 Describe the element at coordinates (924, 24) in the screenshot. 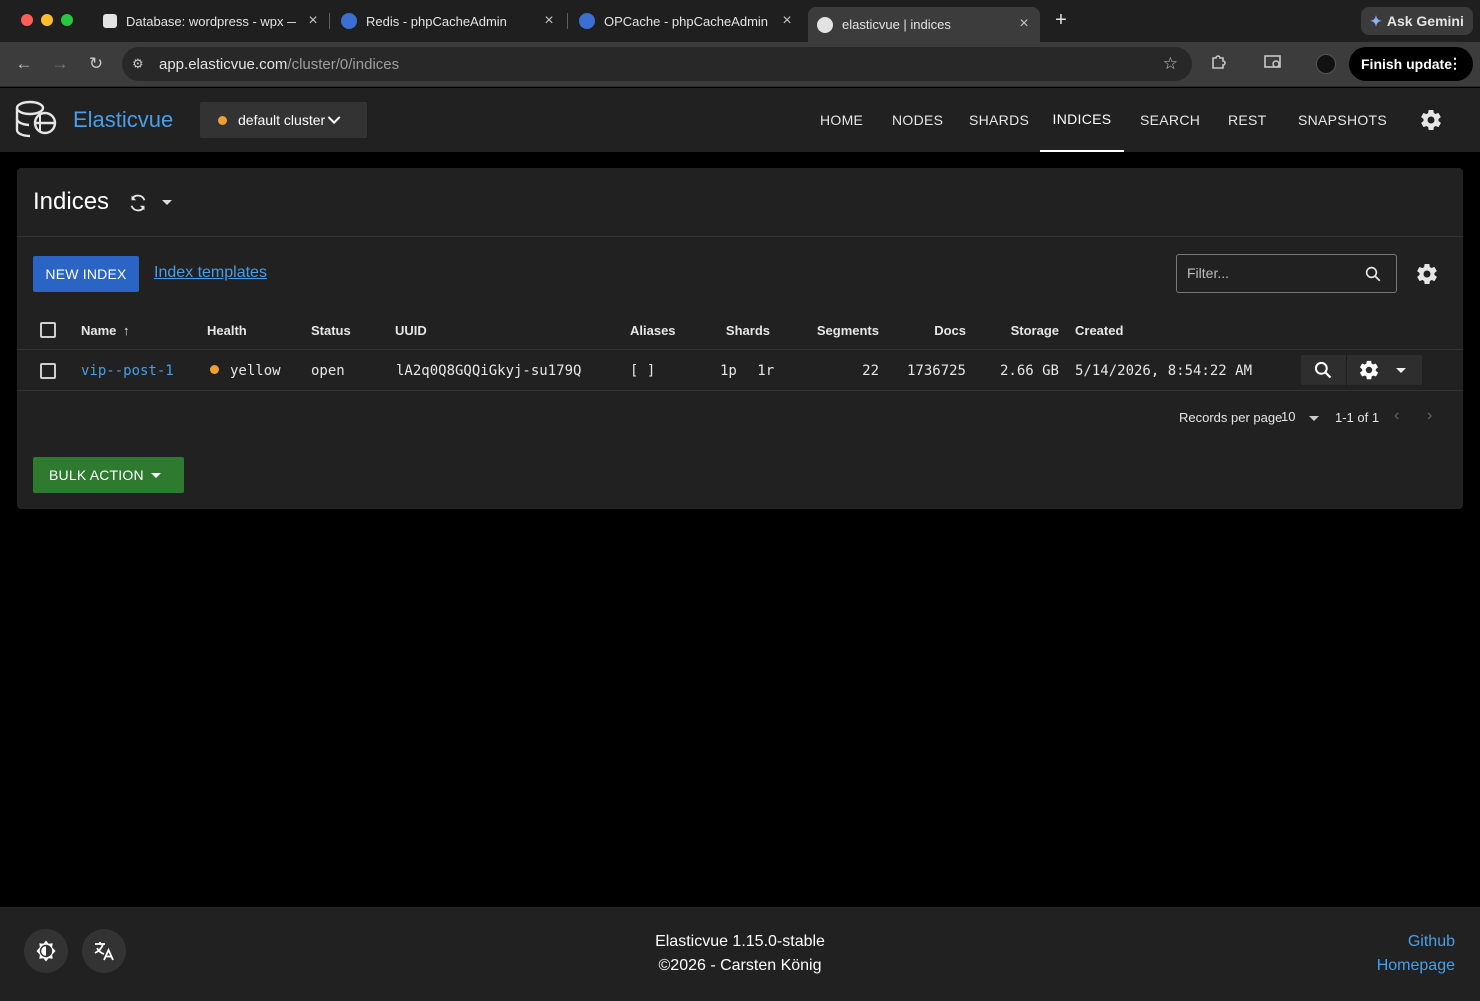

I see `browser-tab-active: elasticvue | indices ×` at that location.